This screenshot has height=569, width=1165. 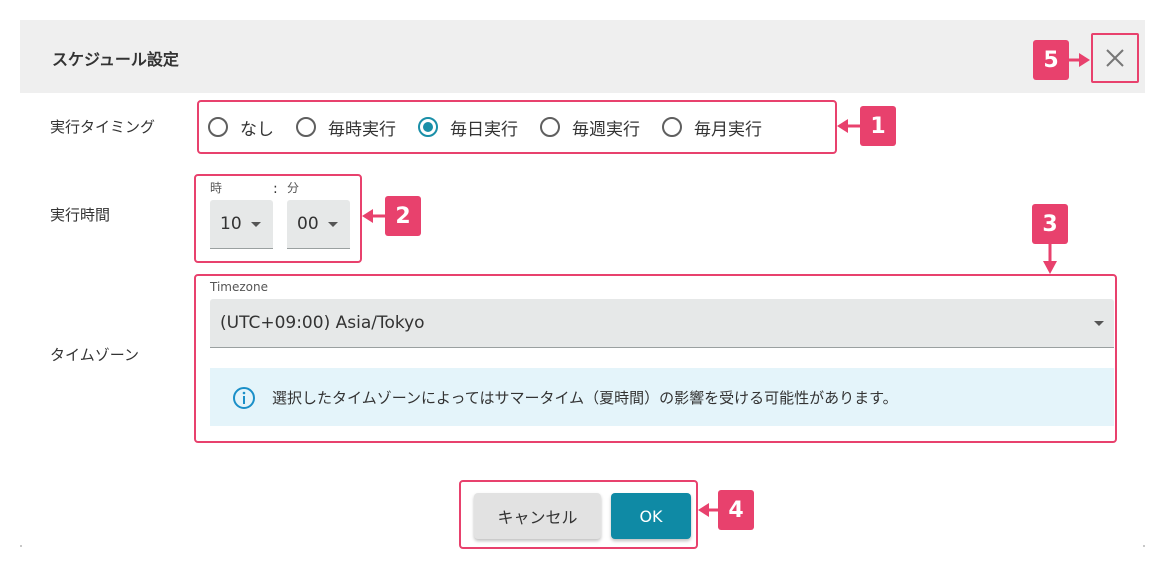 I want to click on timezone-field-label: Timezone, so click(x=239, y=287).